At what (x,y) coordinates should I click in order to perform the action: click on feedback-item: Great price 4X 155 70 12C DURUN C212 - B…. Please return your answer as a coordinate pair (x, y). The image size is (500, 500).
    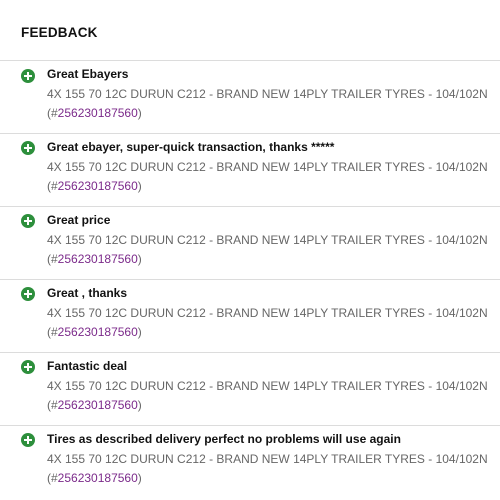
    Looking at the image, I should click on (250, 243).